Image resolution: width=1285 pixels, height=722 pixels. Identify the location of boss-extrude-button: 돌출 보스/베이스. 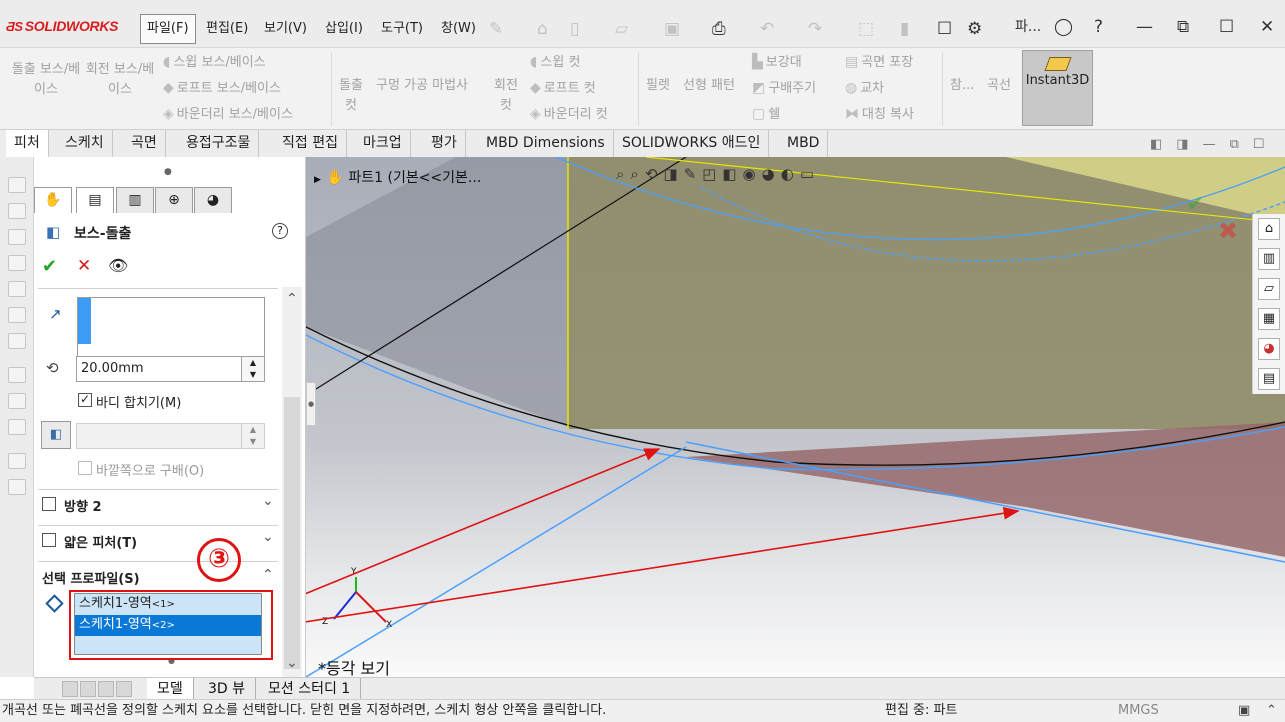
(46, 80).